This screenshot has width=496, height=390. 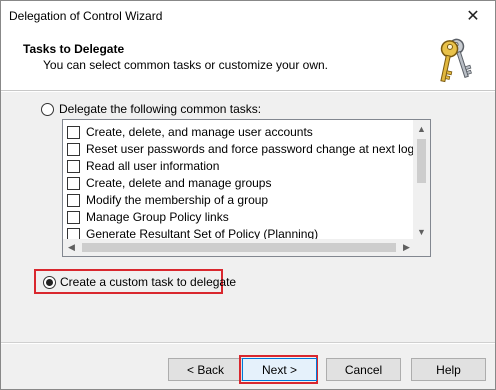 I want to click on scroll-up-icon: ▲, so click(x=421, y=128).